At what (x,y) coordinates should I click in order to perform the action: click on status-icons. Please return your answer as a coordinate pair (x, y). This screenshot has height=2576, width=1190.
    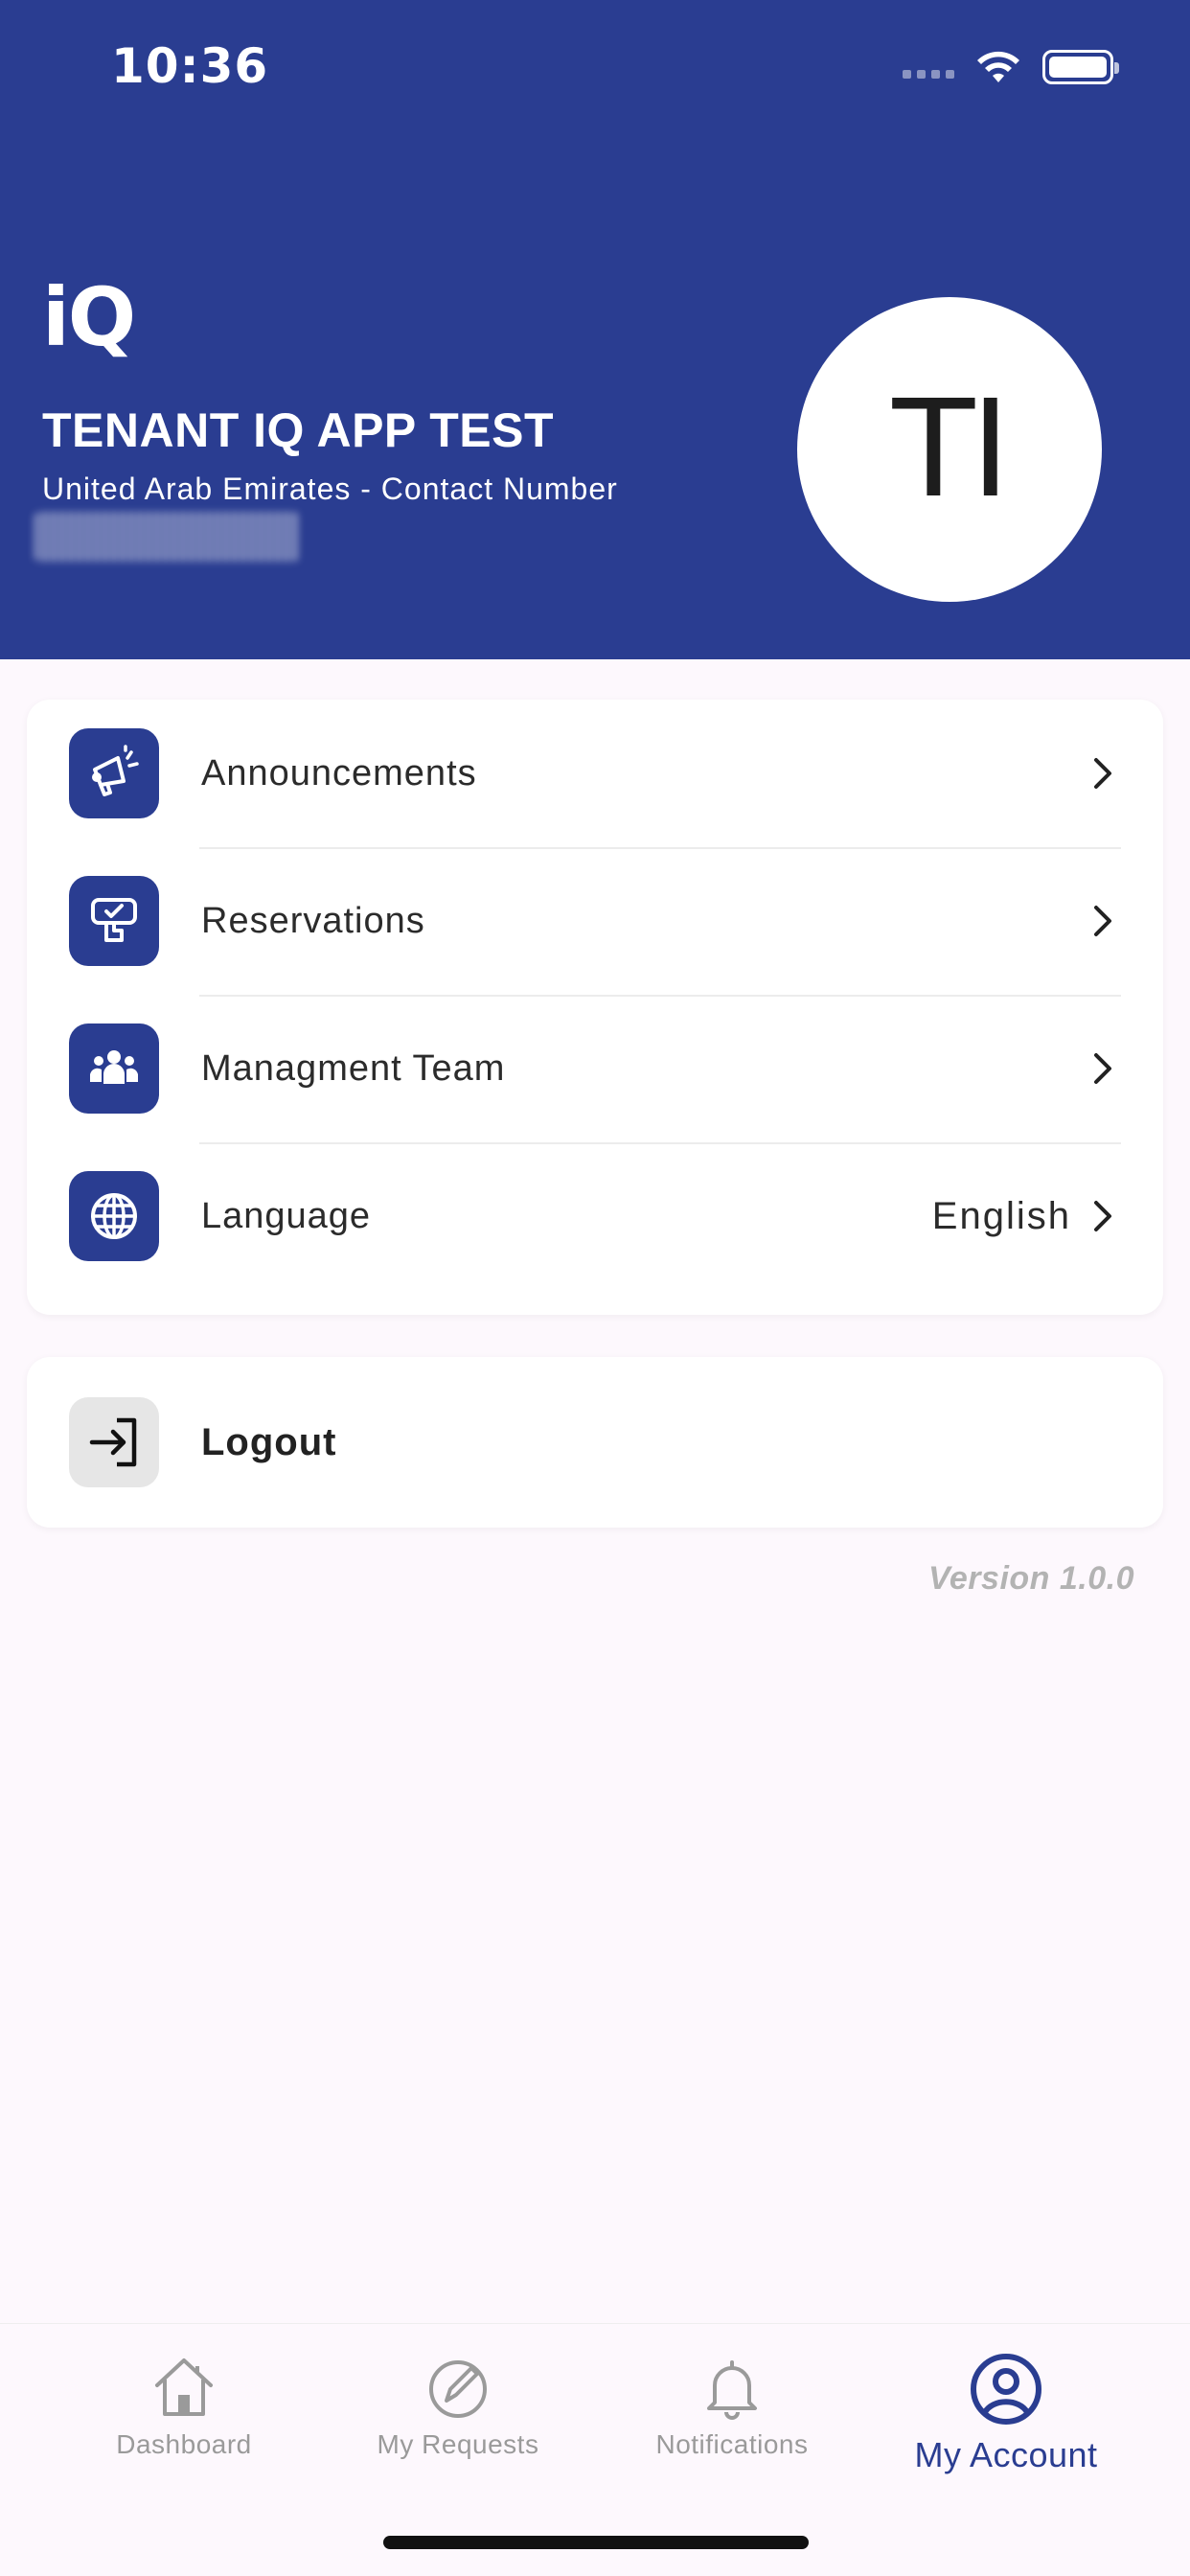
    Looking at the image, I should click on (1011, 67).